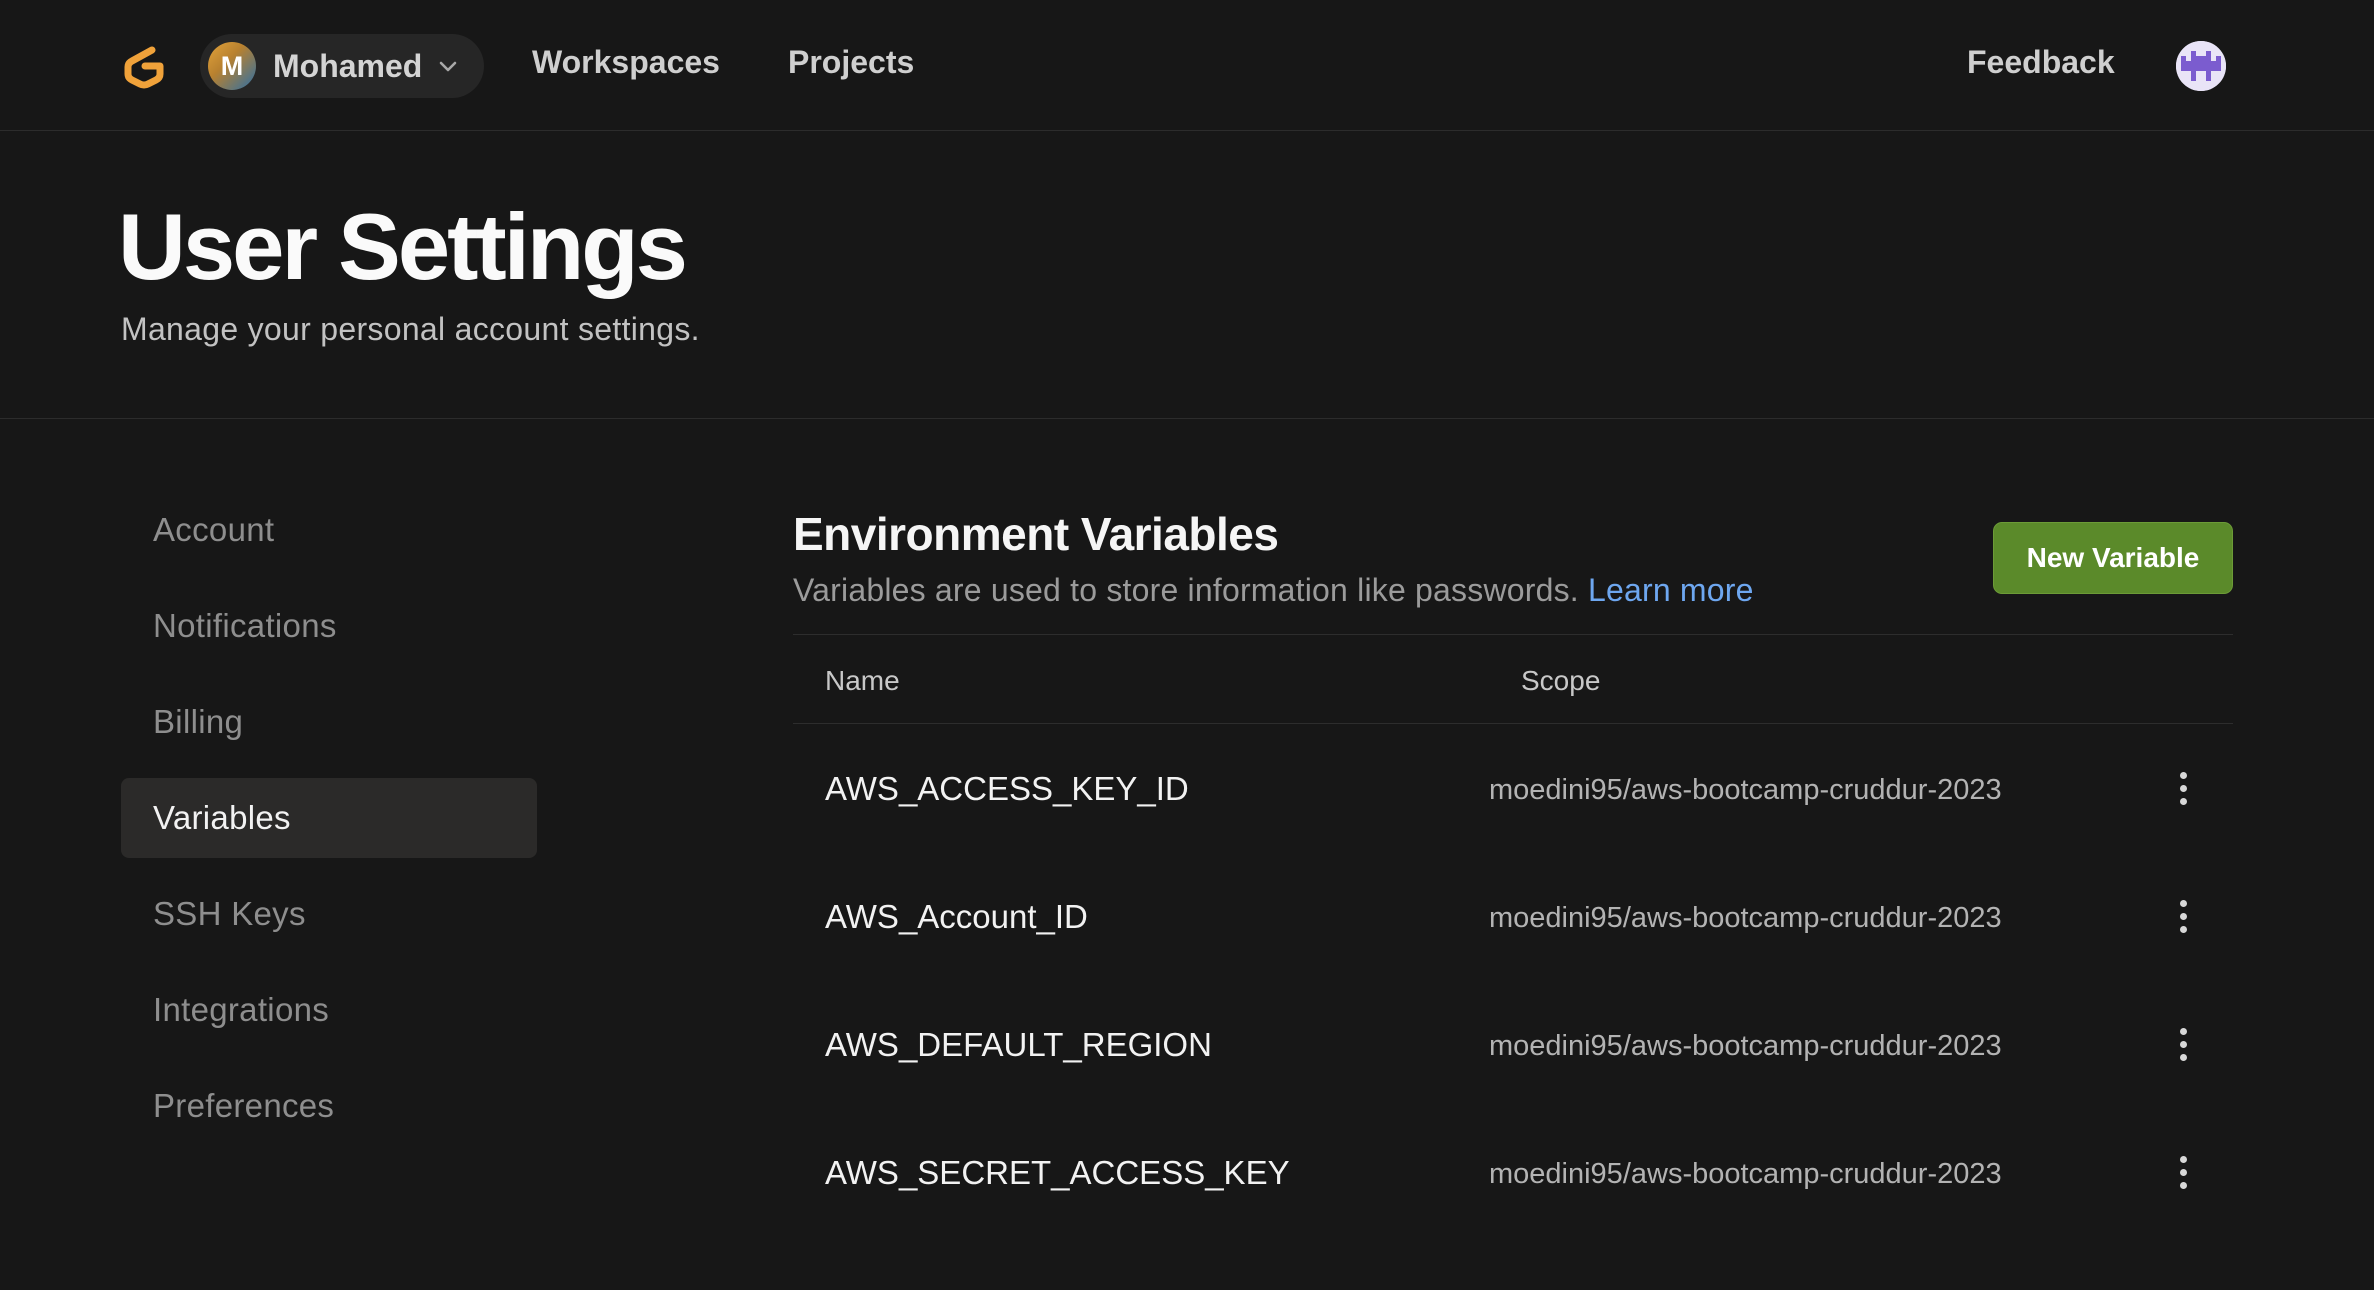 This screenshot has height=1290, width=2374. Describe the element at coordinates (626, 62) in the screenshot. I see `nav-workspaces: Workspaces` at that location.